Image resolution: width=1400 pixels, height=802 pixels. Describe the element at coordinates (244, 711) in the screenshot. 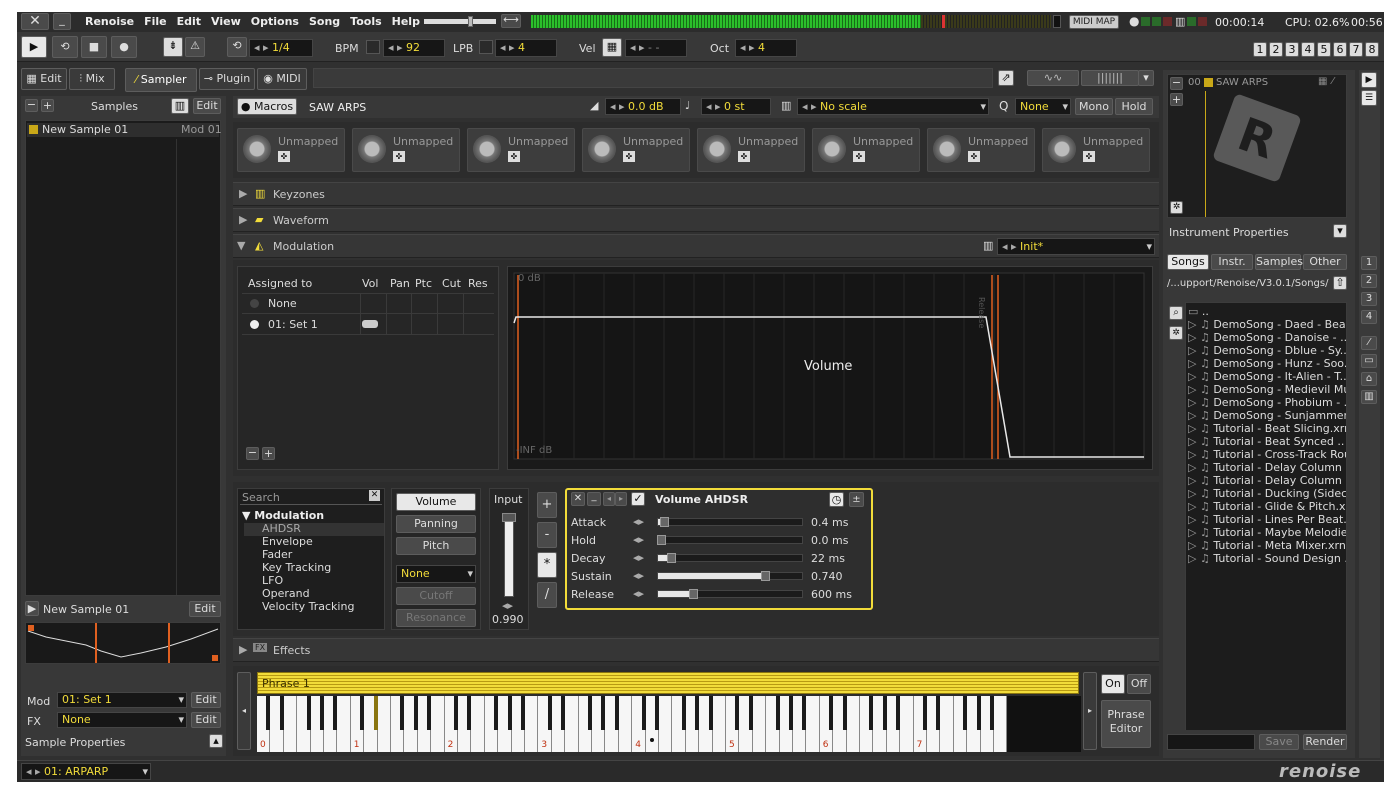

I see `keyboard-scroll-left: ◂` at that location.